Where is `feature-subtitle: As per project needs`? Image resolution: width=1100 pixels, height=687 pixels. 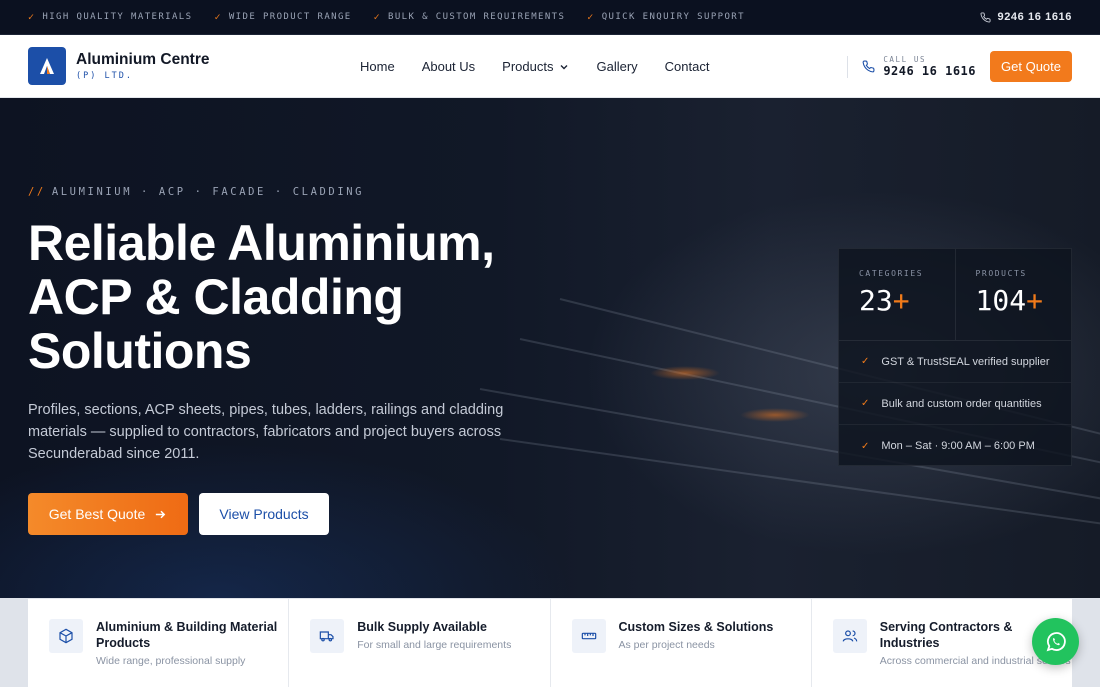 feature-subtitle: As per project needs is located at coordinates (666, 645).